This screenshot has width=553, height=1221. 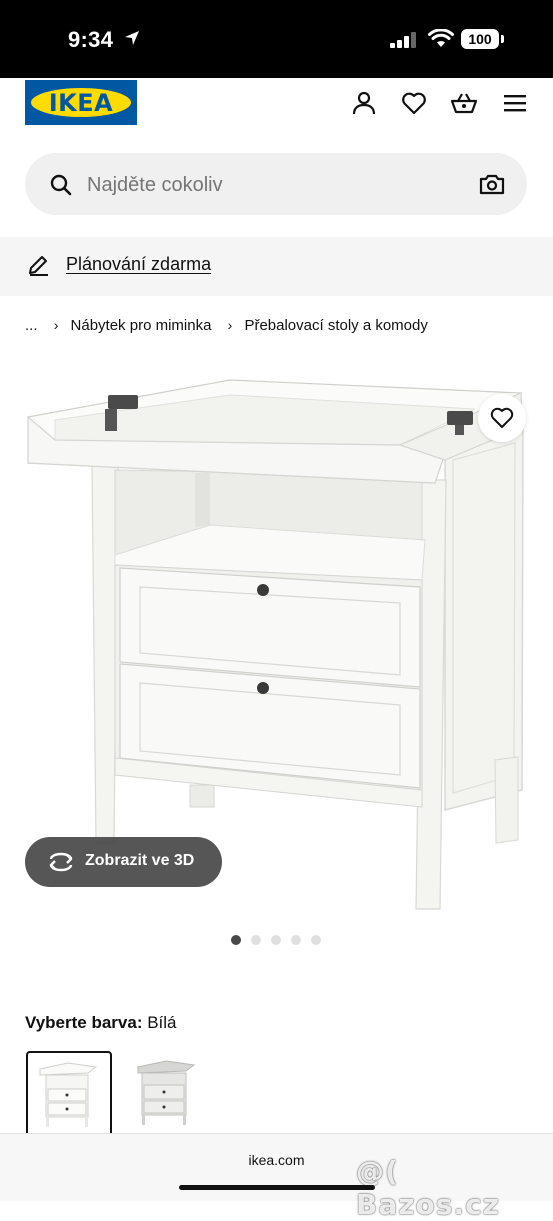 I want to click on swatch-thumbnail-white, so click(x=68, y=1094).